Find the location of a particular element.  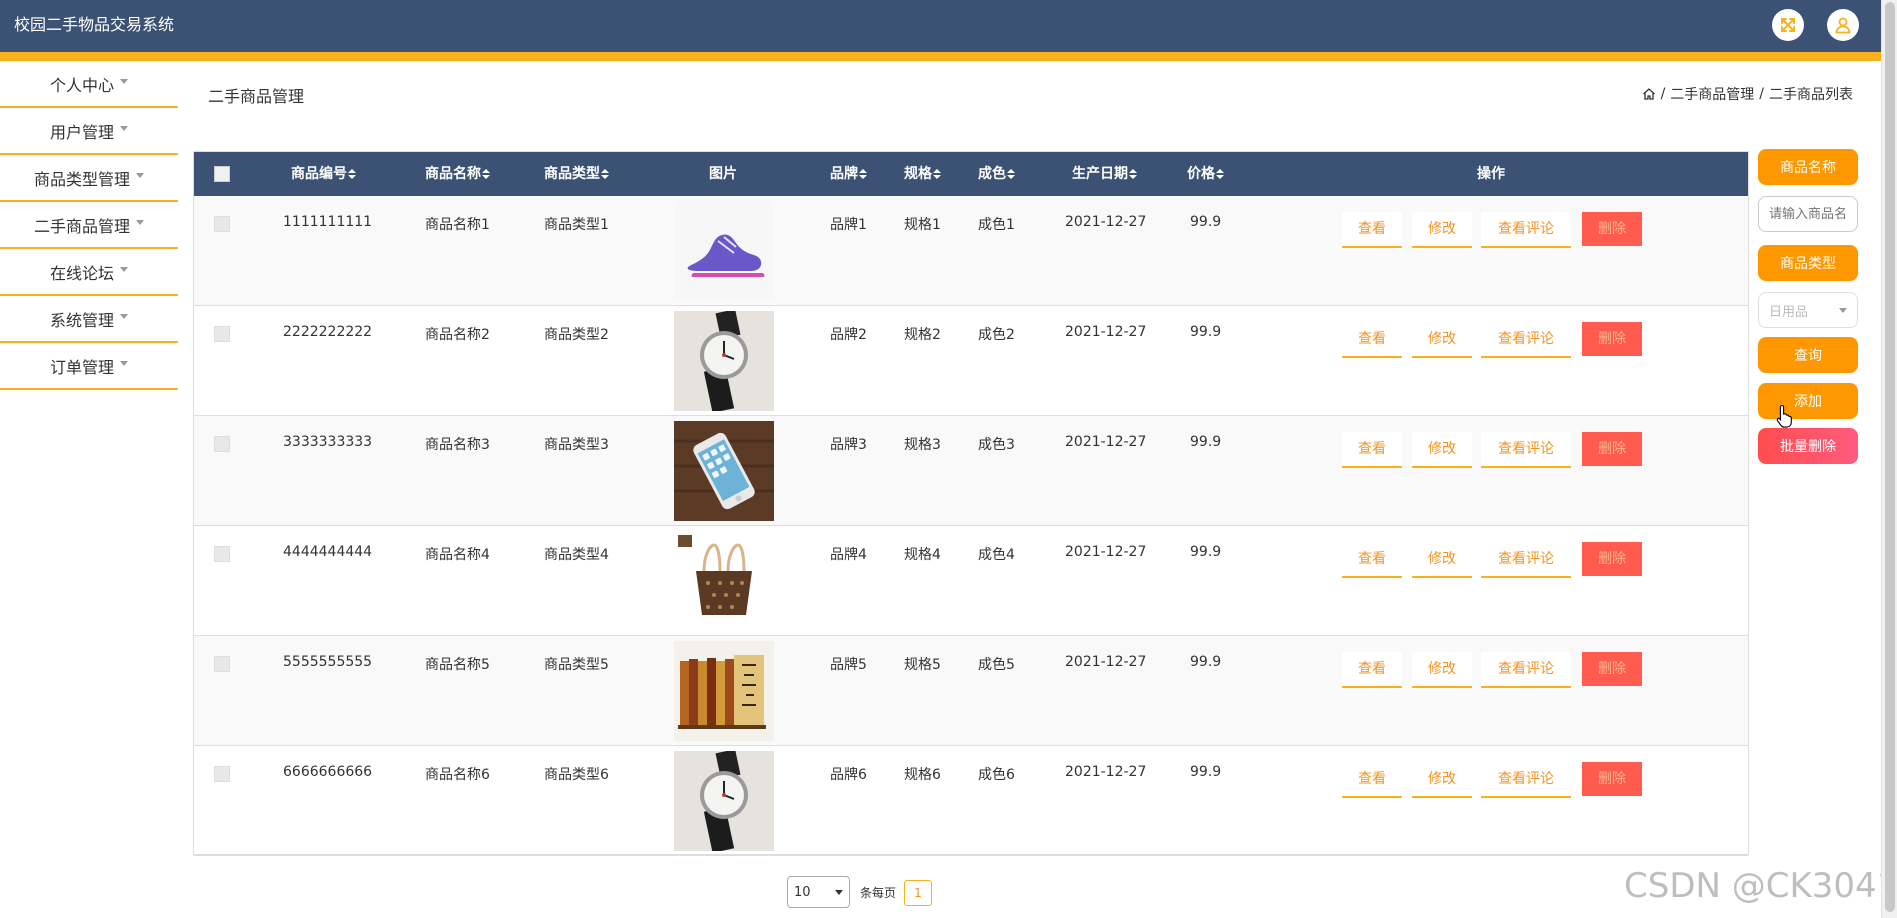

cell-brand: 品牌2 is located at coordinates (848, 335).